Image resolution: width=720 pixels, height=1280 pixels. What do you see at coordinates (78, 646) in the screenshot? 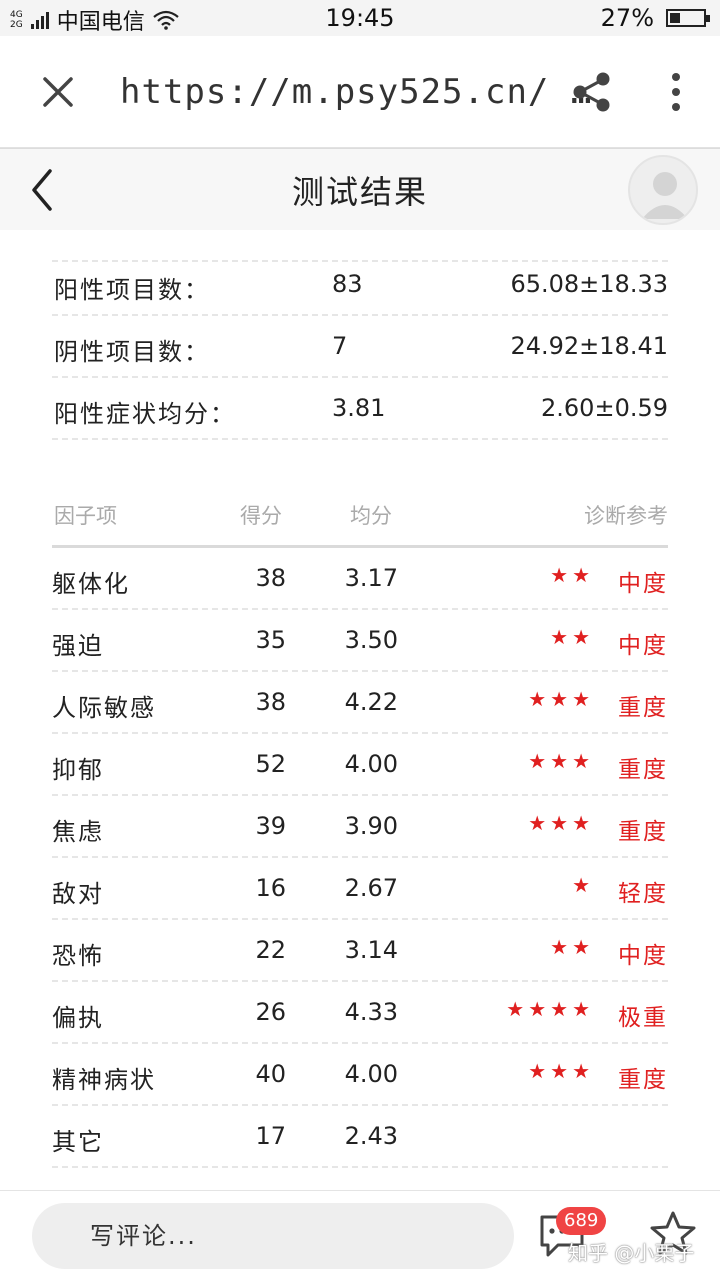
I see `factor-name: 强迫` at bounding box center [78, 646].